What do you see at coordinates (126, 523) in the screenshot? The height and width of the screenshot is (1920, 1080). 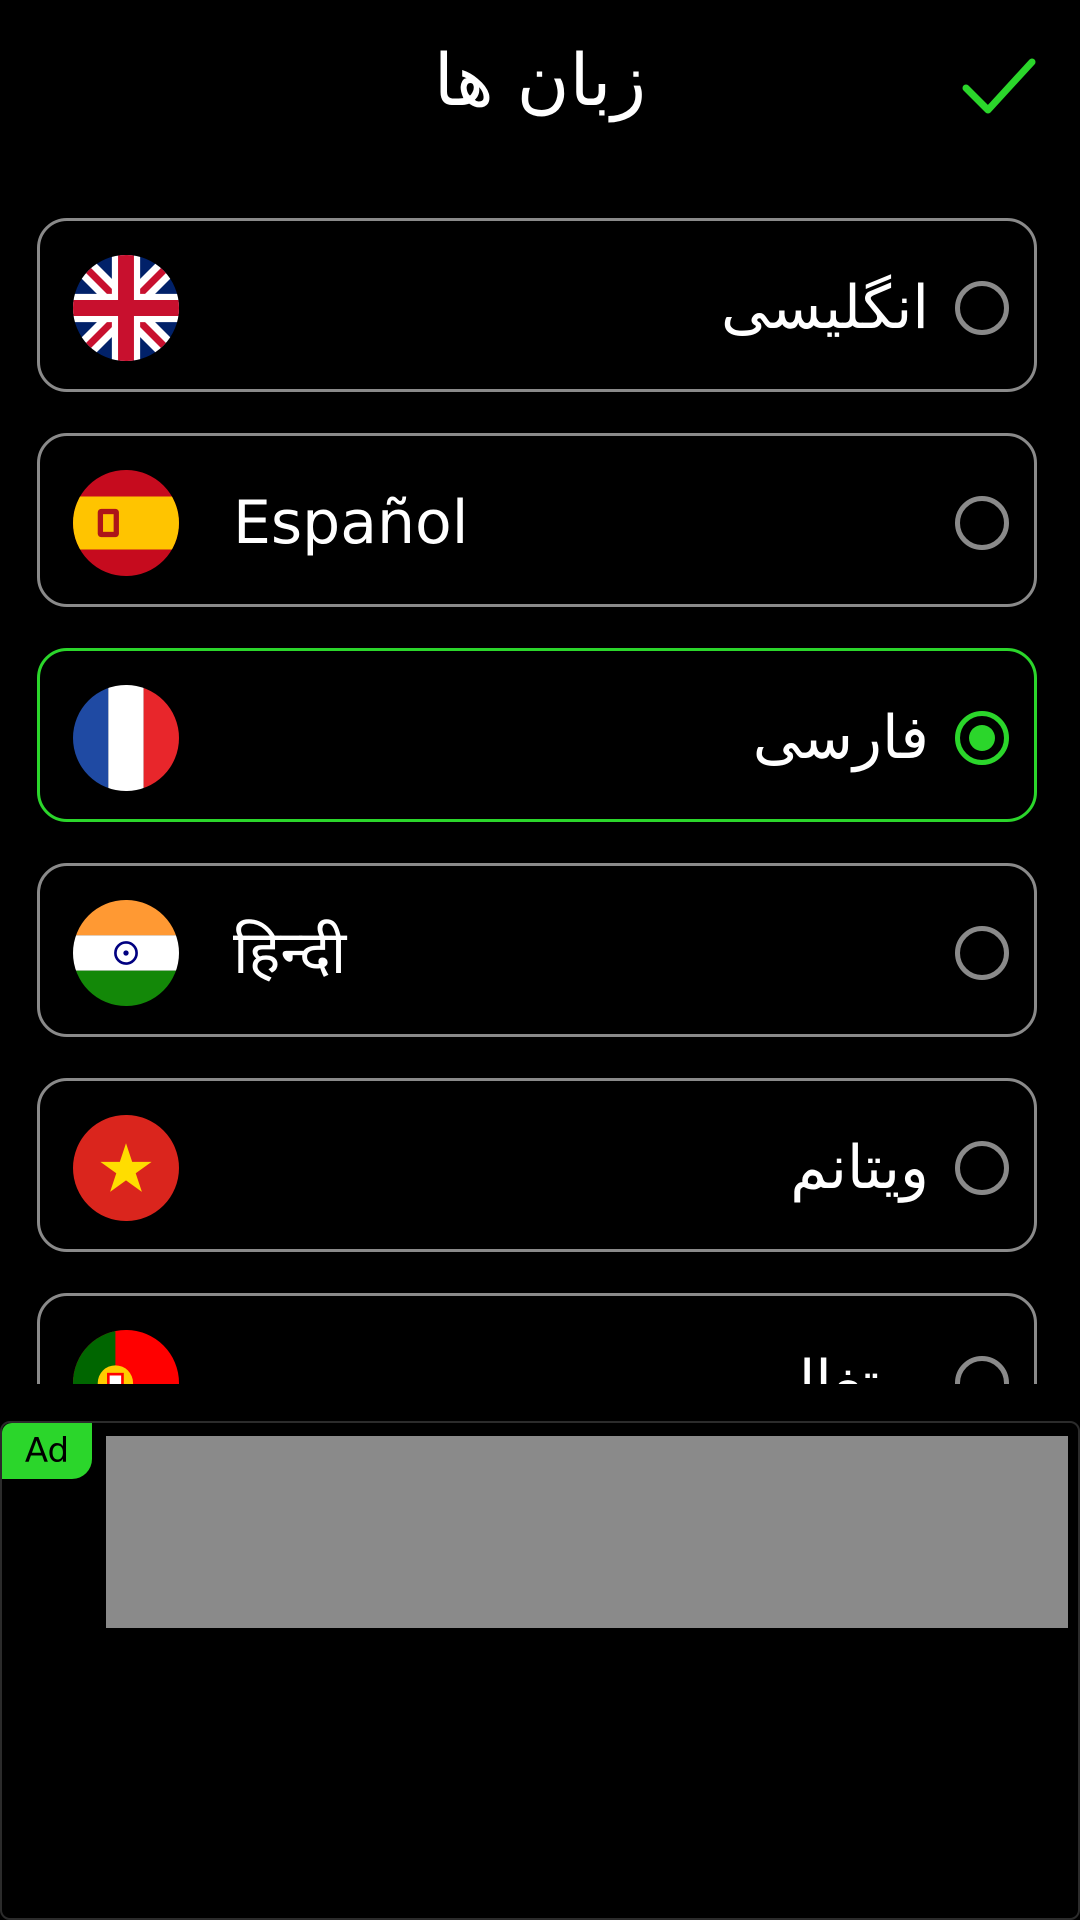 I see `spain-flag-icon` at bounding box center [126, 523].